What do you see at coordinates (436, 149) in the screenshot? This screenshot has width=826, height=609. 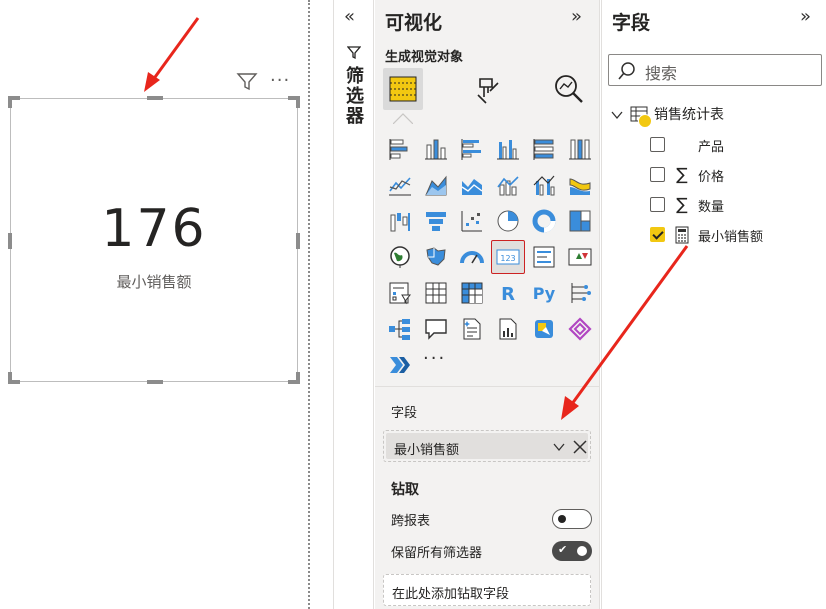 I see `stacked-column-chart-icon` at bounding box center [436, 149].